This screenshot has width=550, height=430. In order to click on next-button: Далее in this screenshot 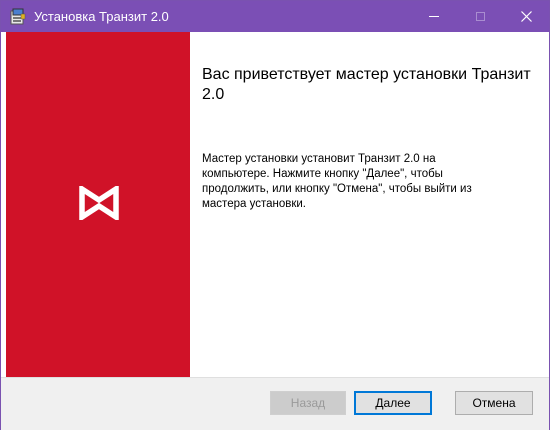, I will do `click(393, 403)`.